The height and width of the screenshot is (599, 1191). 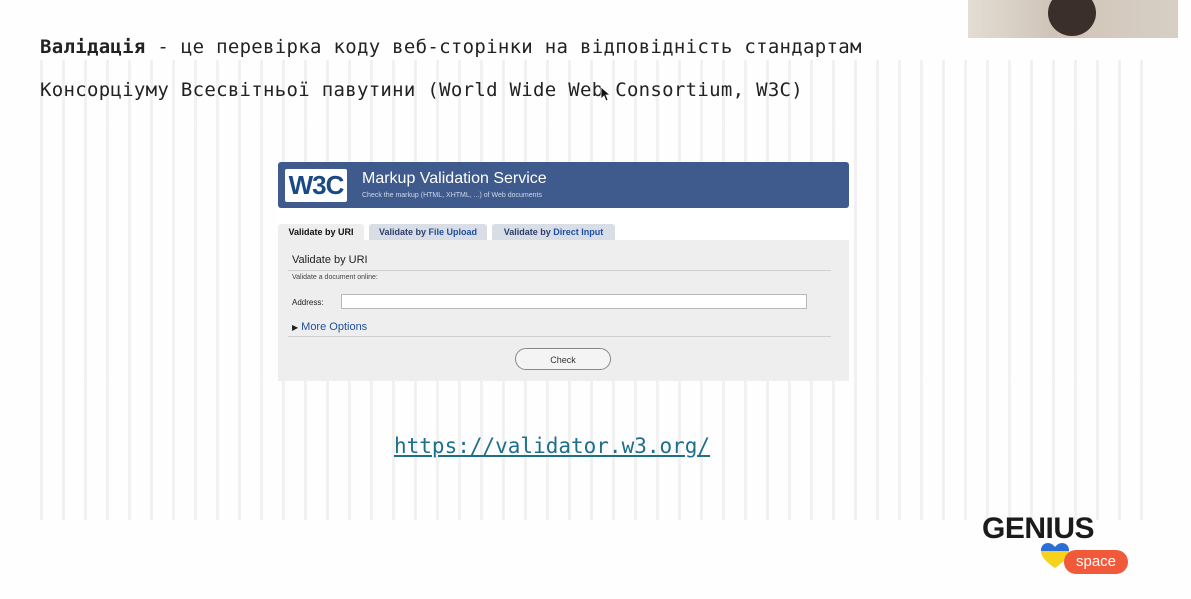 What do you see at coordinates (552, 446) in the screenshot?
I see `validator-link: https://validator.w3.org/` at bounding box center [552, 446].